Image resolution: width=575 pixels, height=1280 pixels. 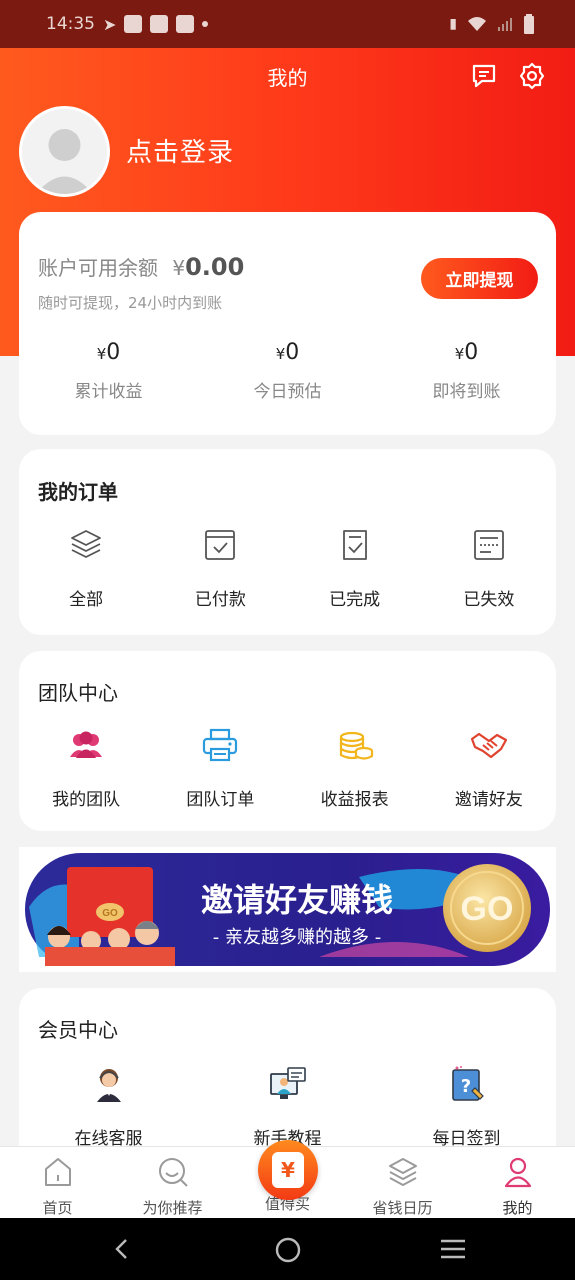 I want to click on message-icon, so click(x=484, y=76).